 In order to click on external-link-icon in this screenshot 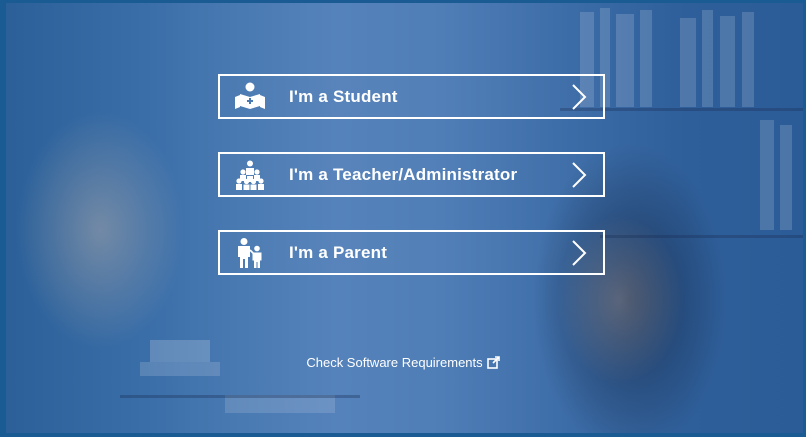, I will do `click(493, 364)`.